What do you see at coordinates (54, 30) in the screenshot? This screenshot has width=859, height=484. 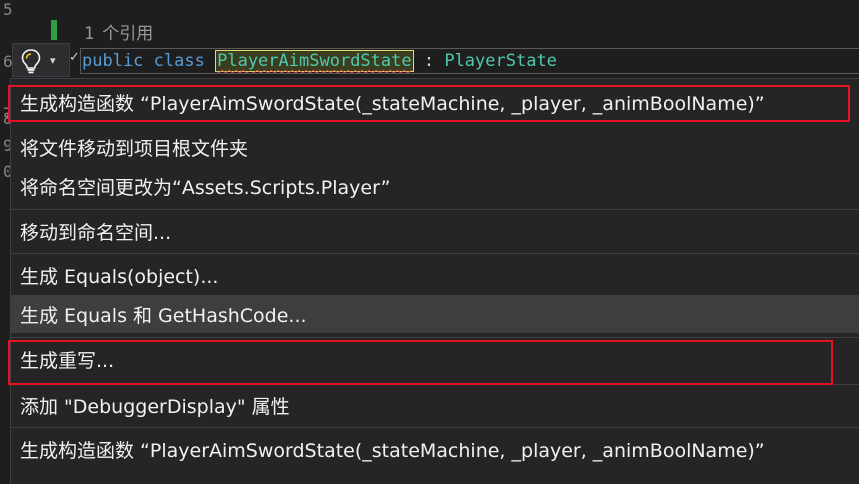 I see `change-indicator-bar` at bounding box center [54, 30].